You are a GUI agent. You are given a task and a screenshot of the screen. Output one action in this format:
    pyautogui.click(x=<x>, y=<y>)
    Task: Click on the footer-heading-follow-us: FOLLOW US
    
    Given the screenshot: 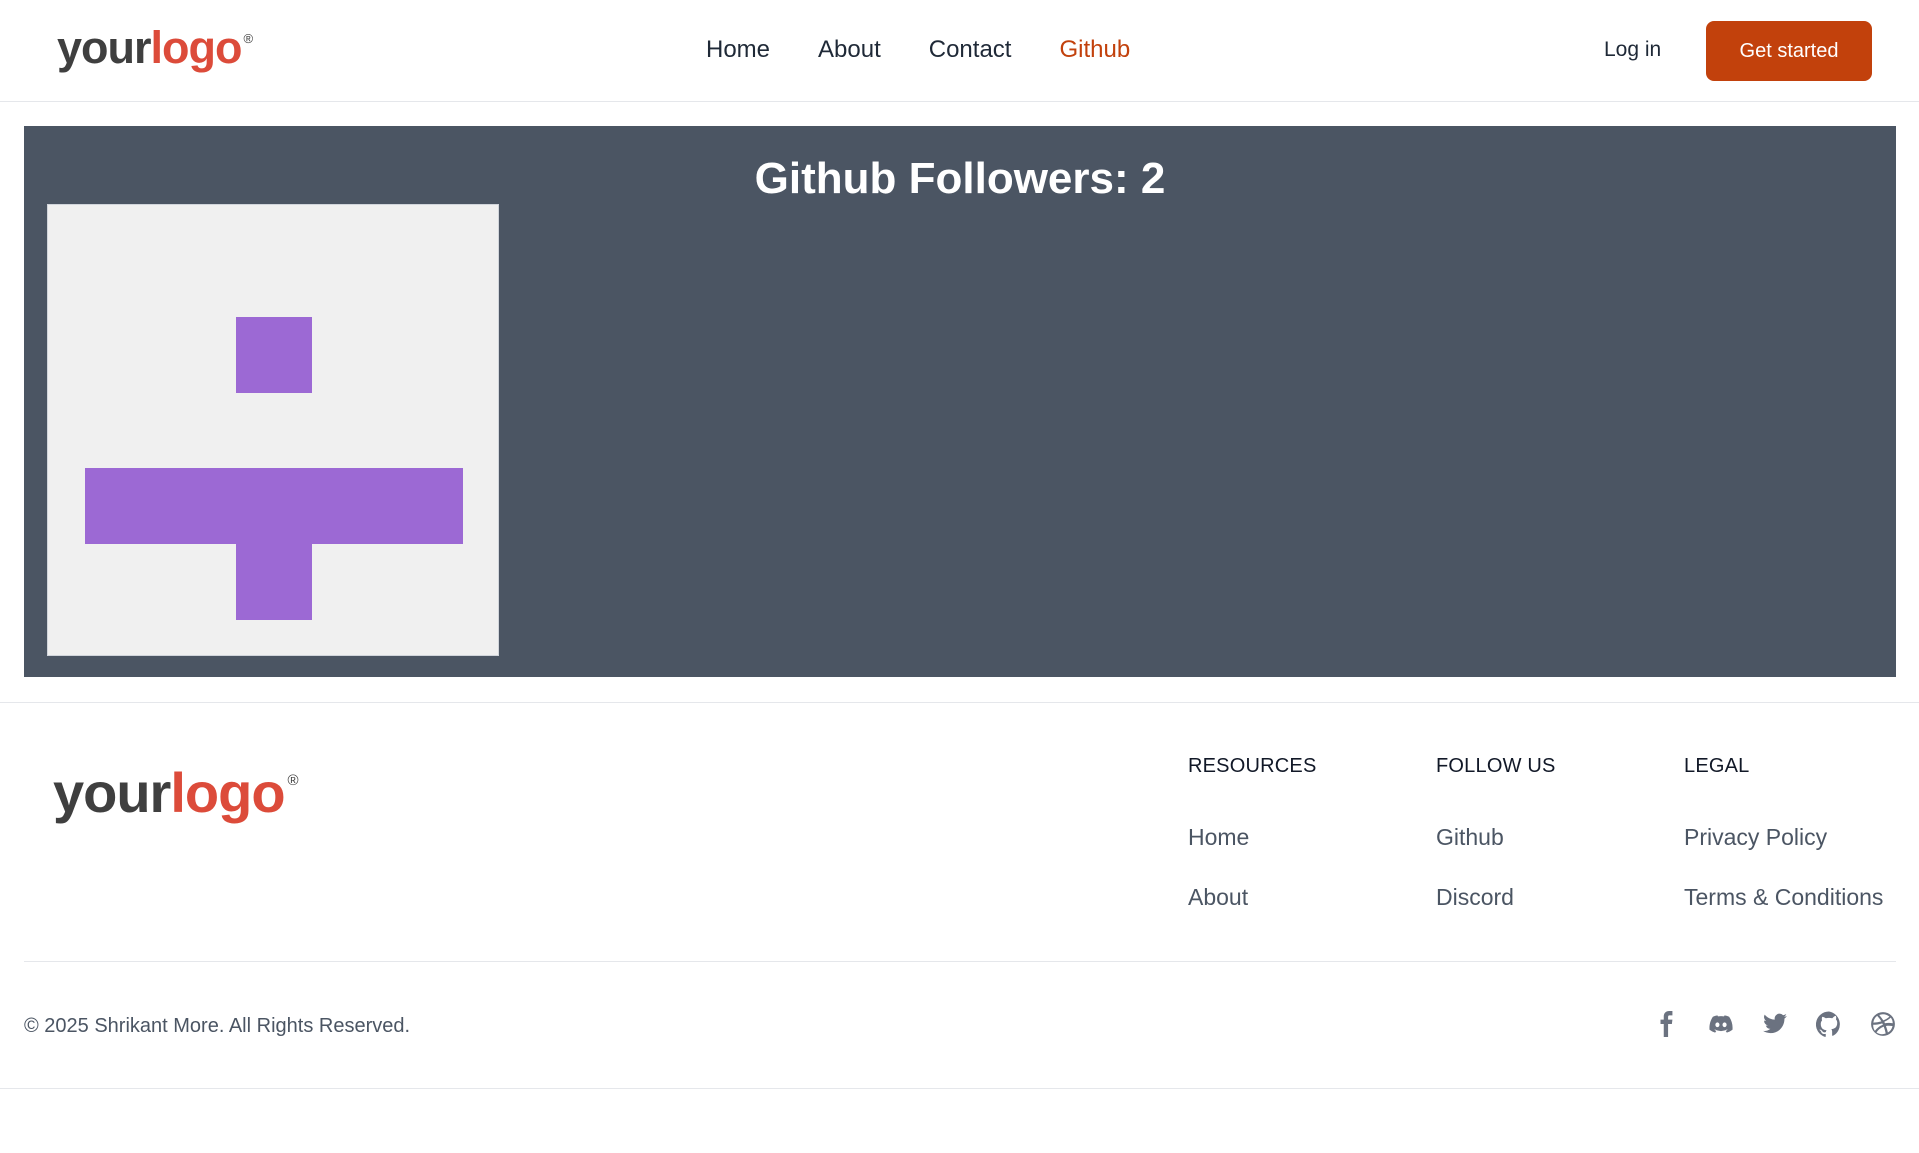 What is the action you would take?
    pyautogui.click(x=1496, y=766)
    